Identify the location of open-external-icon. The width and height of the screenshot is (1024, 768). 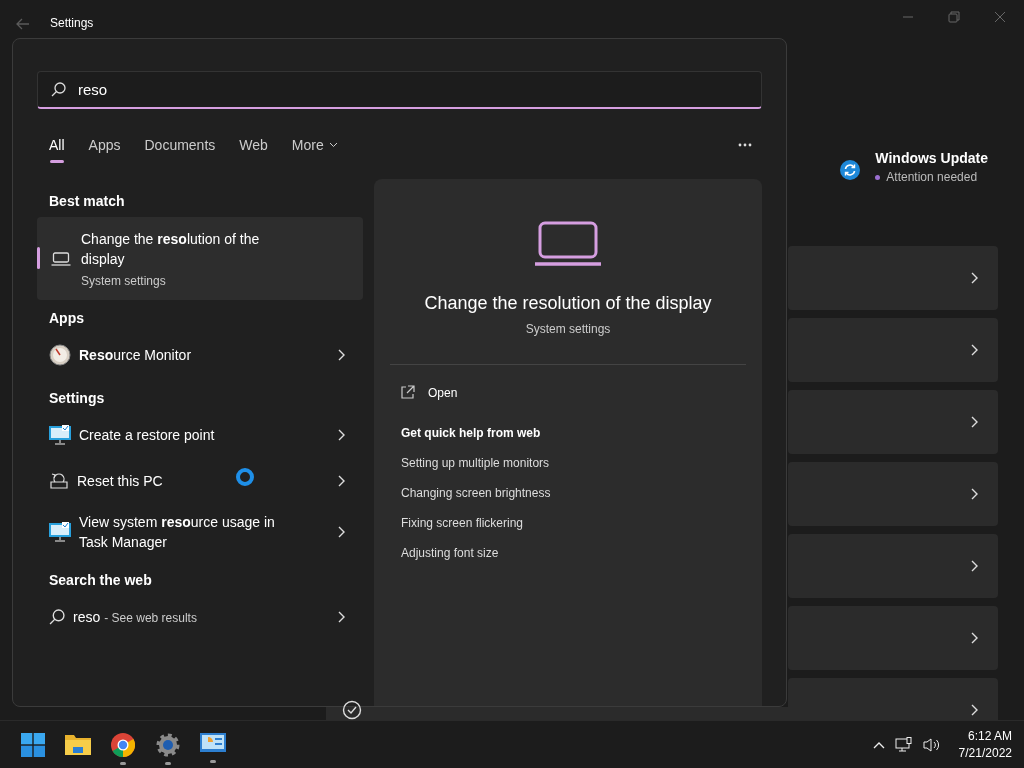
(407, 392).